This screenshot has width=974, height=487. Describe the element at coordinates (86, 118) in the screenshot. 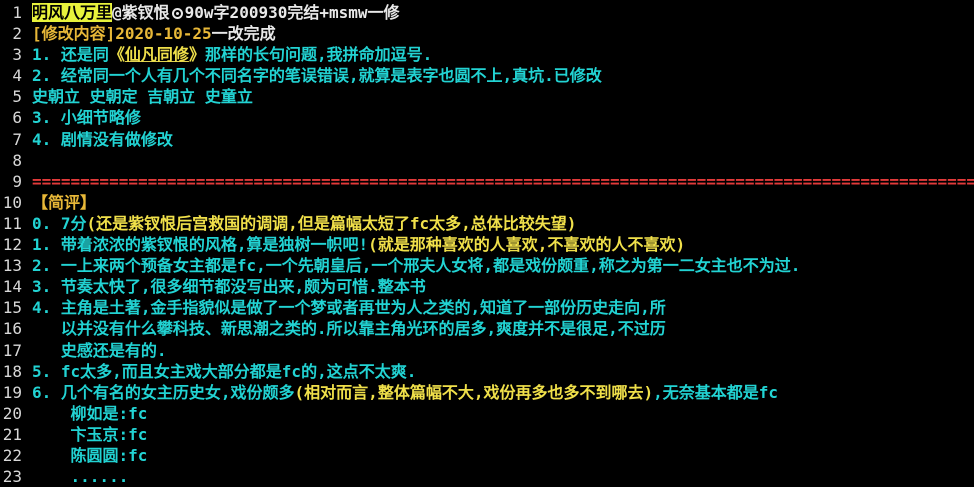

I see `text-segment: 3. 小细节略修` at that location.